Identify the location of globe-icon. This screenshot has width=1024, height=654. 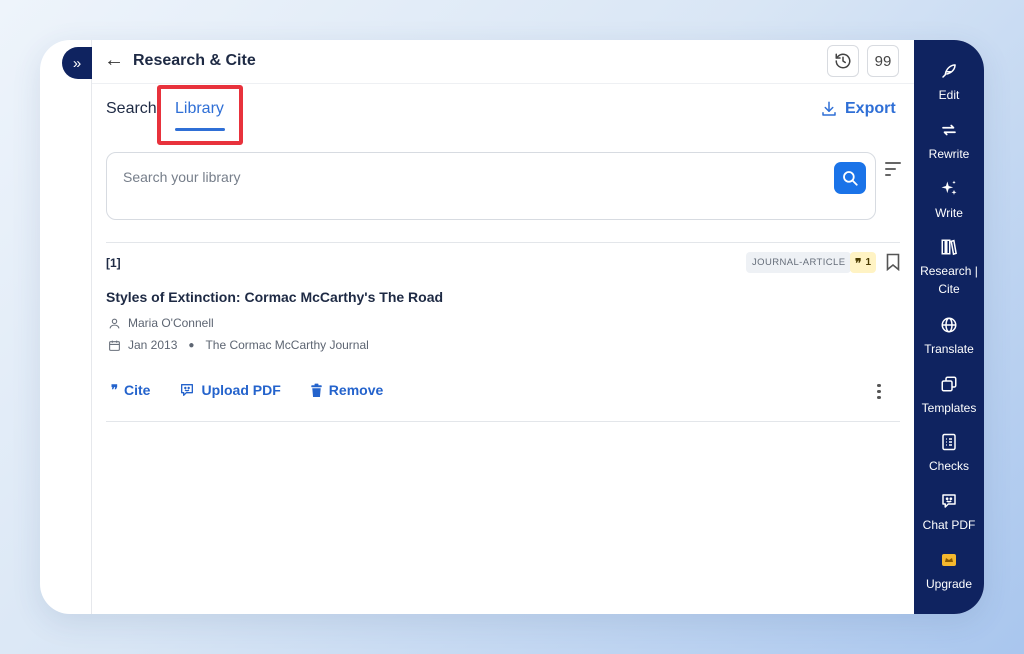
(949, 325).